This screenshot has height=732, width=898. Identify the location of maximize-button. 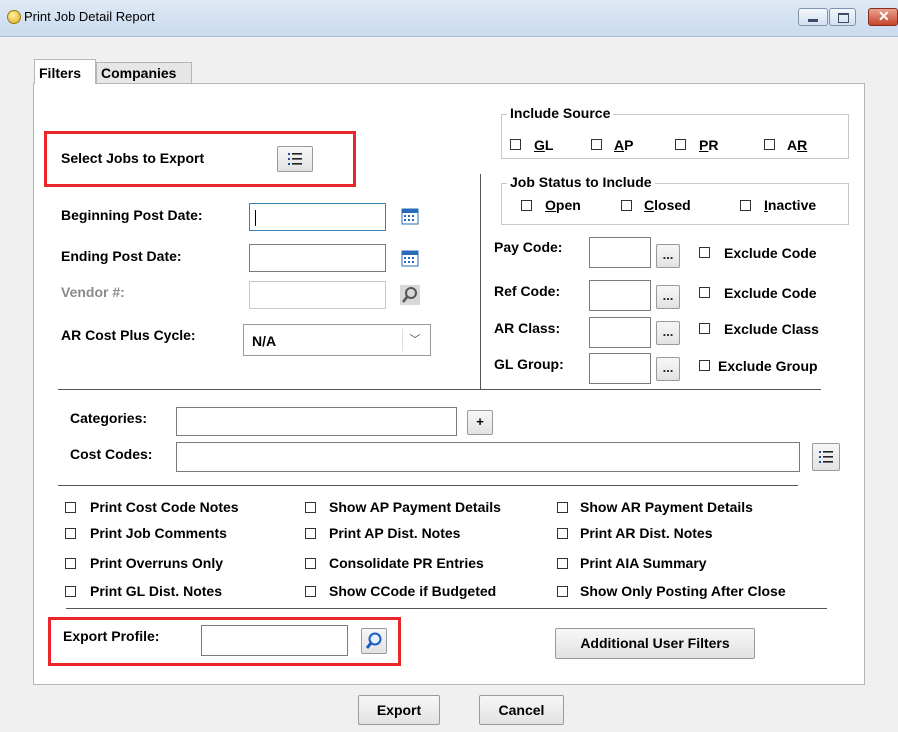
(842, 17).